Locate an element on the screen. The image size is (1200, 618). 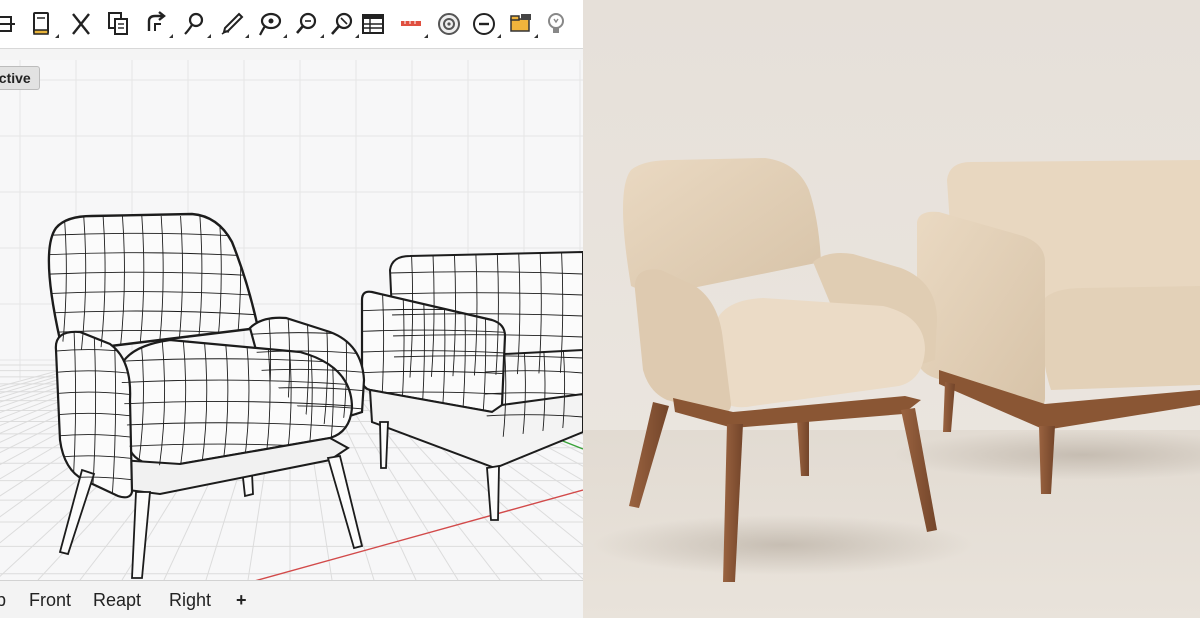
bulb-tool-button is located at coordinates (556, 24).